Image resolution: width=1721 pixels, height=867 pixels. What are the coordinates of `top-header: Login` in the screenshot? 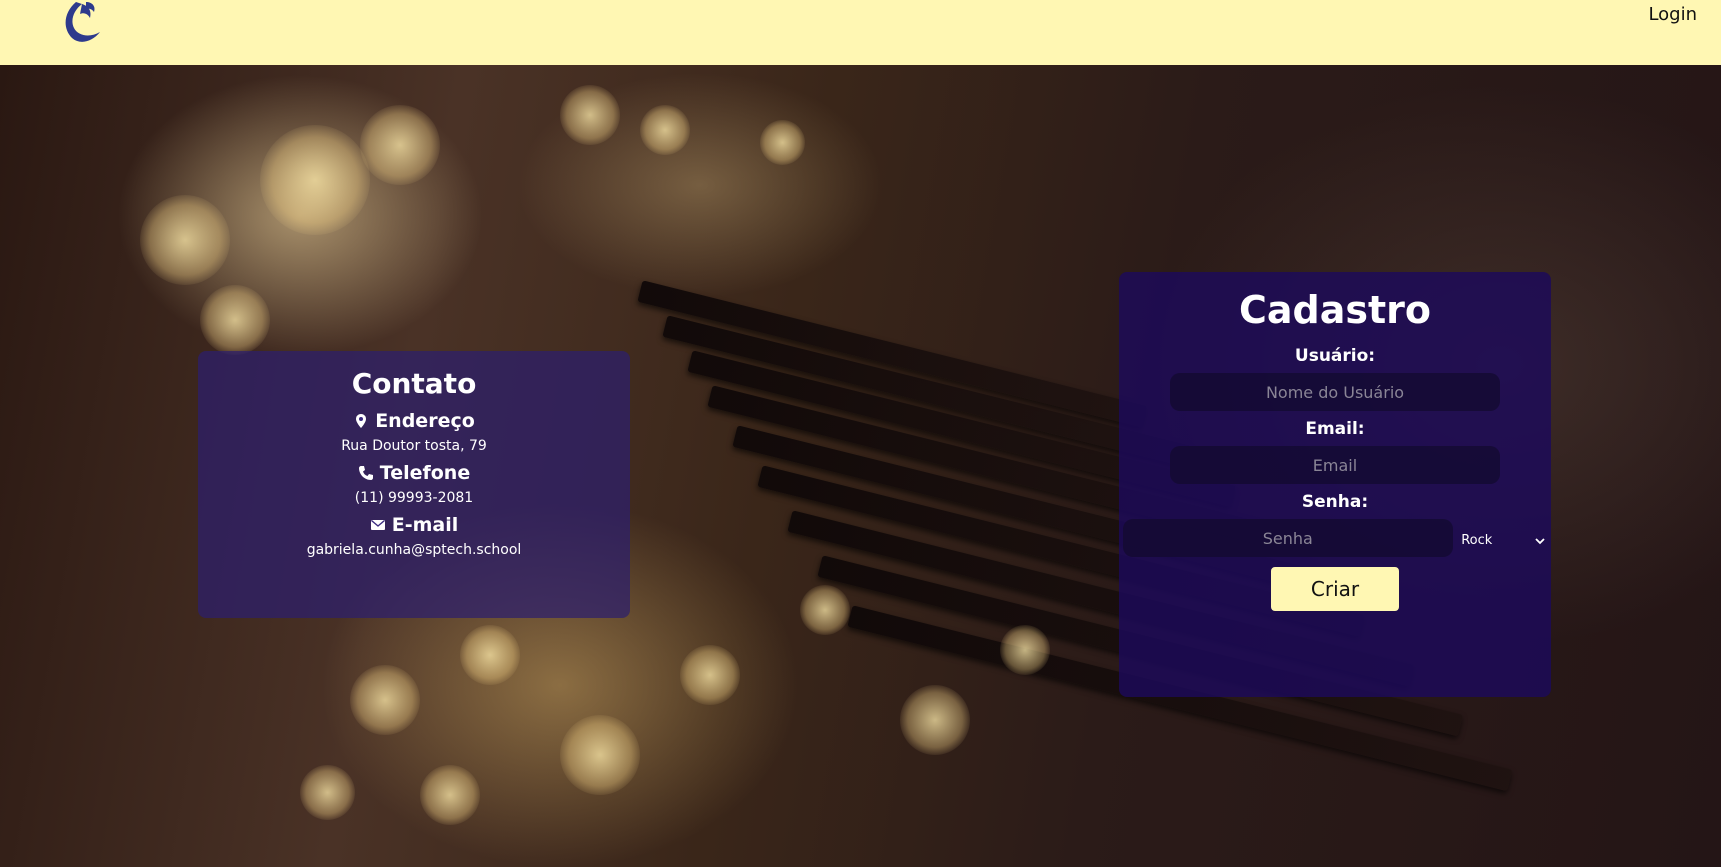 It's located at (860, 32).